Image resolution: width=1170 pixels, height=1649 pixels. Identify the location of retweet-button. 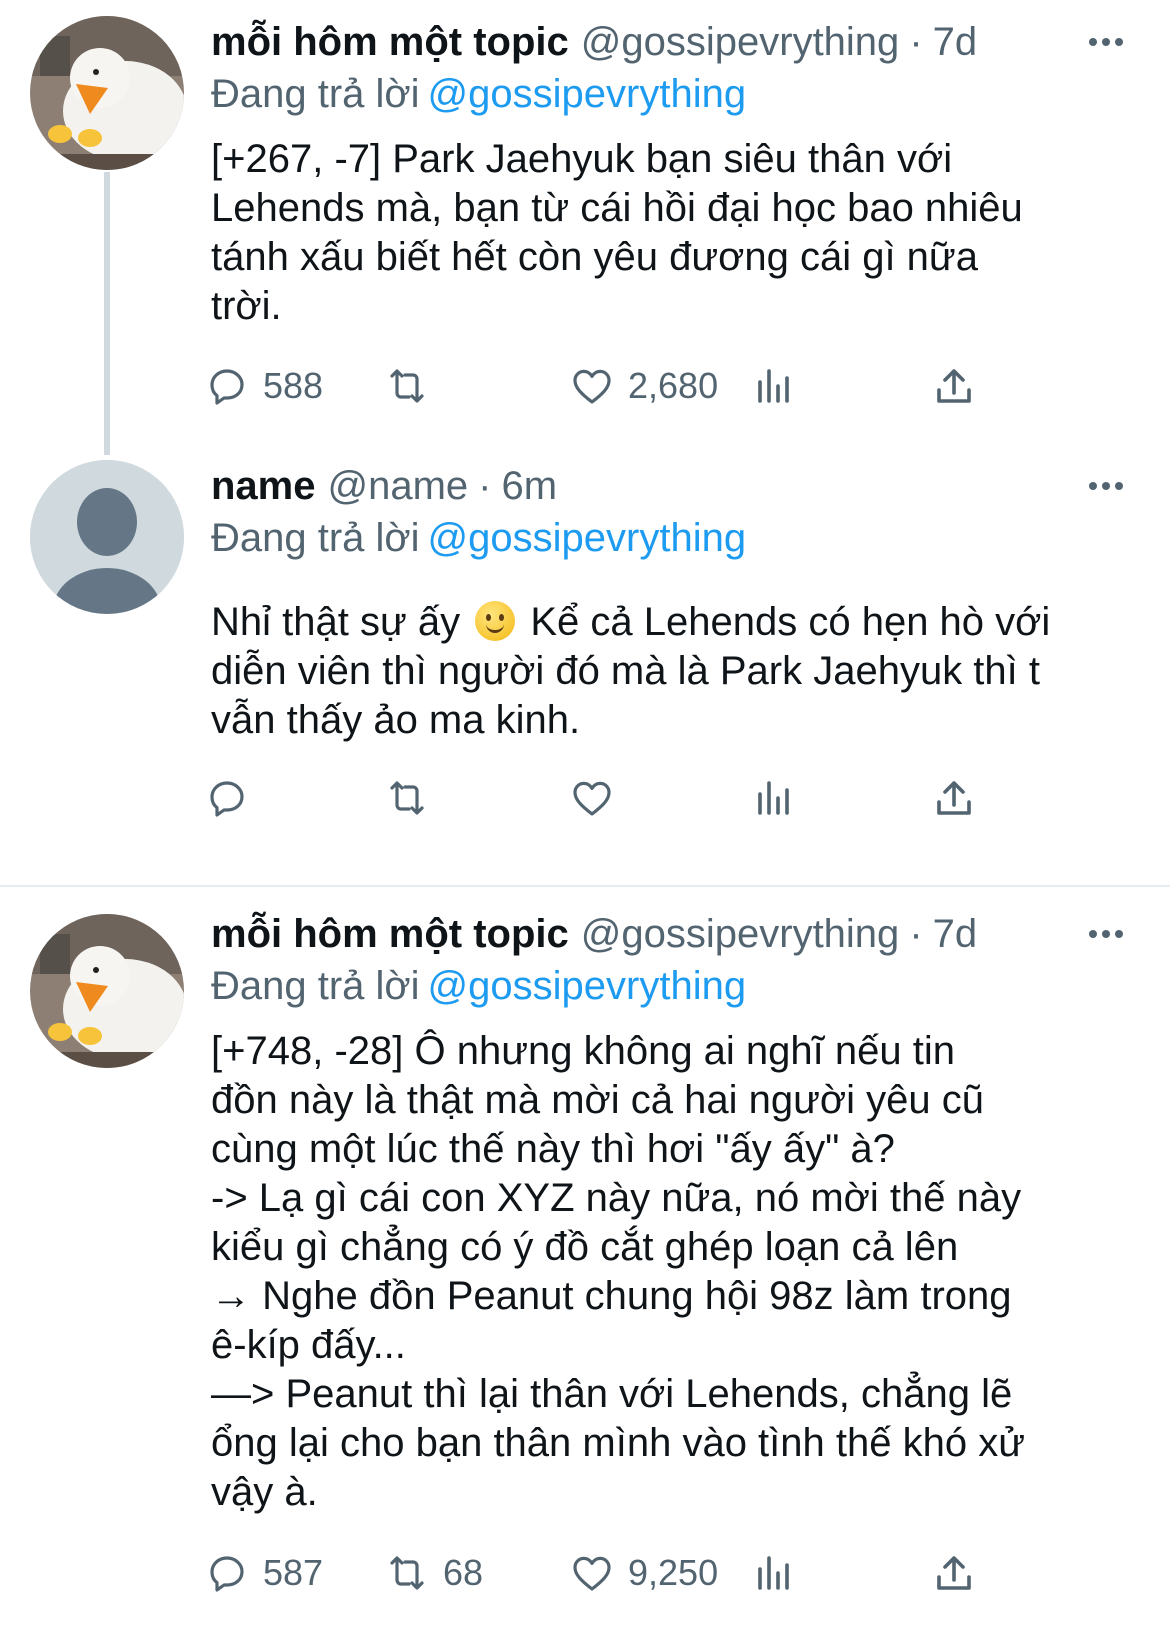
(407, 798).